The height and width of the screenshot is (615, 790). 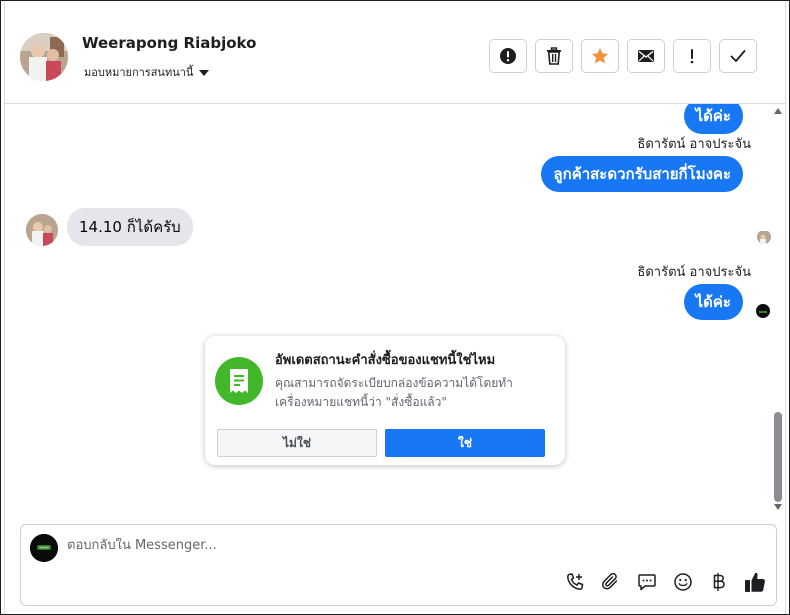 I want to click on mail-icon, so click(x=646, y=56).